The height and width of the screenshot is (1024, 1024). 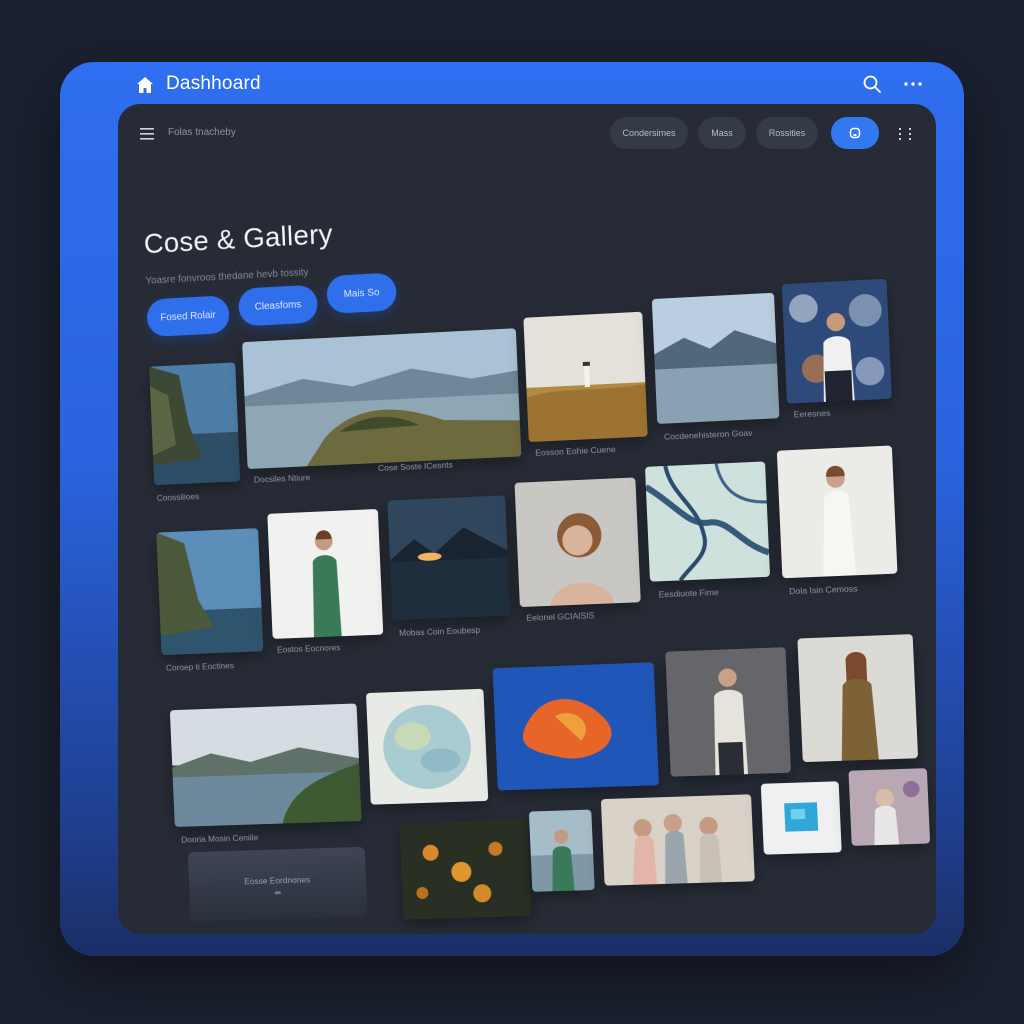 What do you see at coordinates (837, 341) in the screenshot?
I see `gallery-image-portrait-mural` at bounding box center [837, 341].